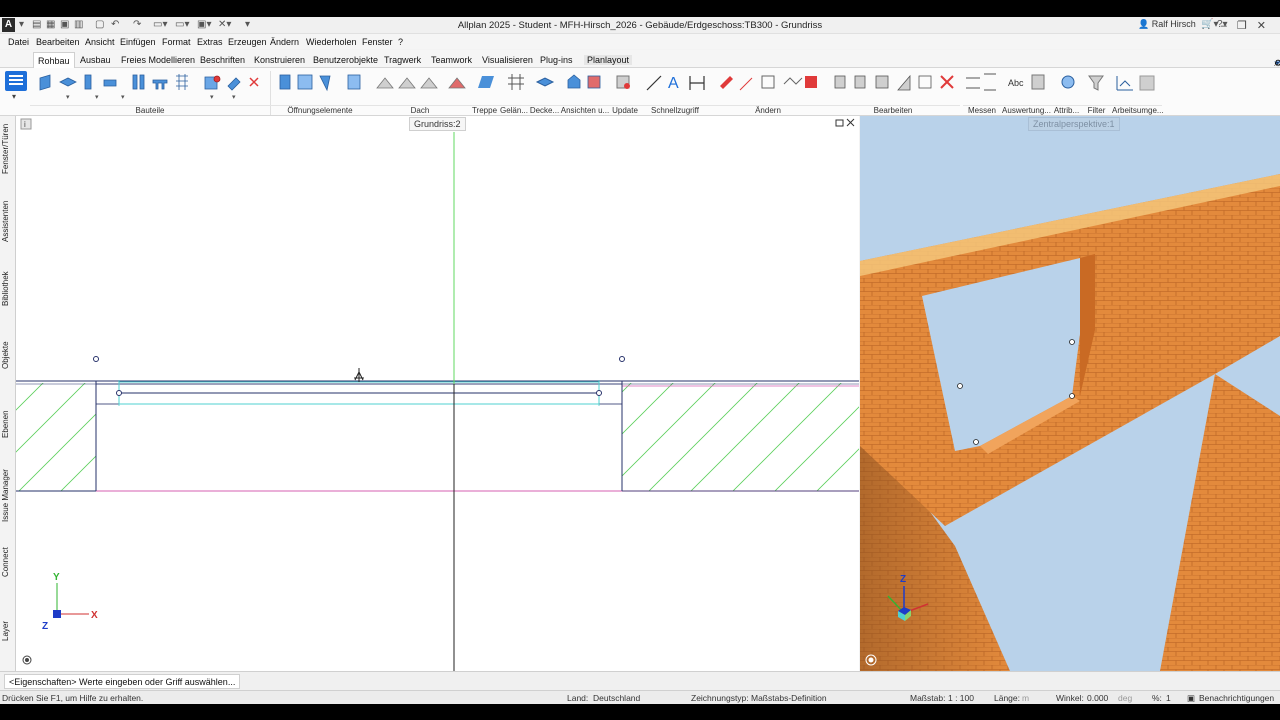 The width and height of the screenshot is (1280, 720). I want to click on status-percent-label: %:, so click(1157, 698).